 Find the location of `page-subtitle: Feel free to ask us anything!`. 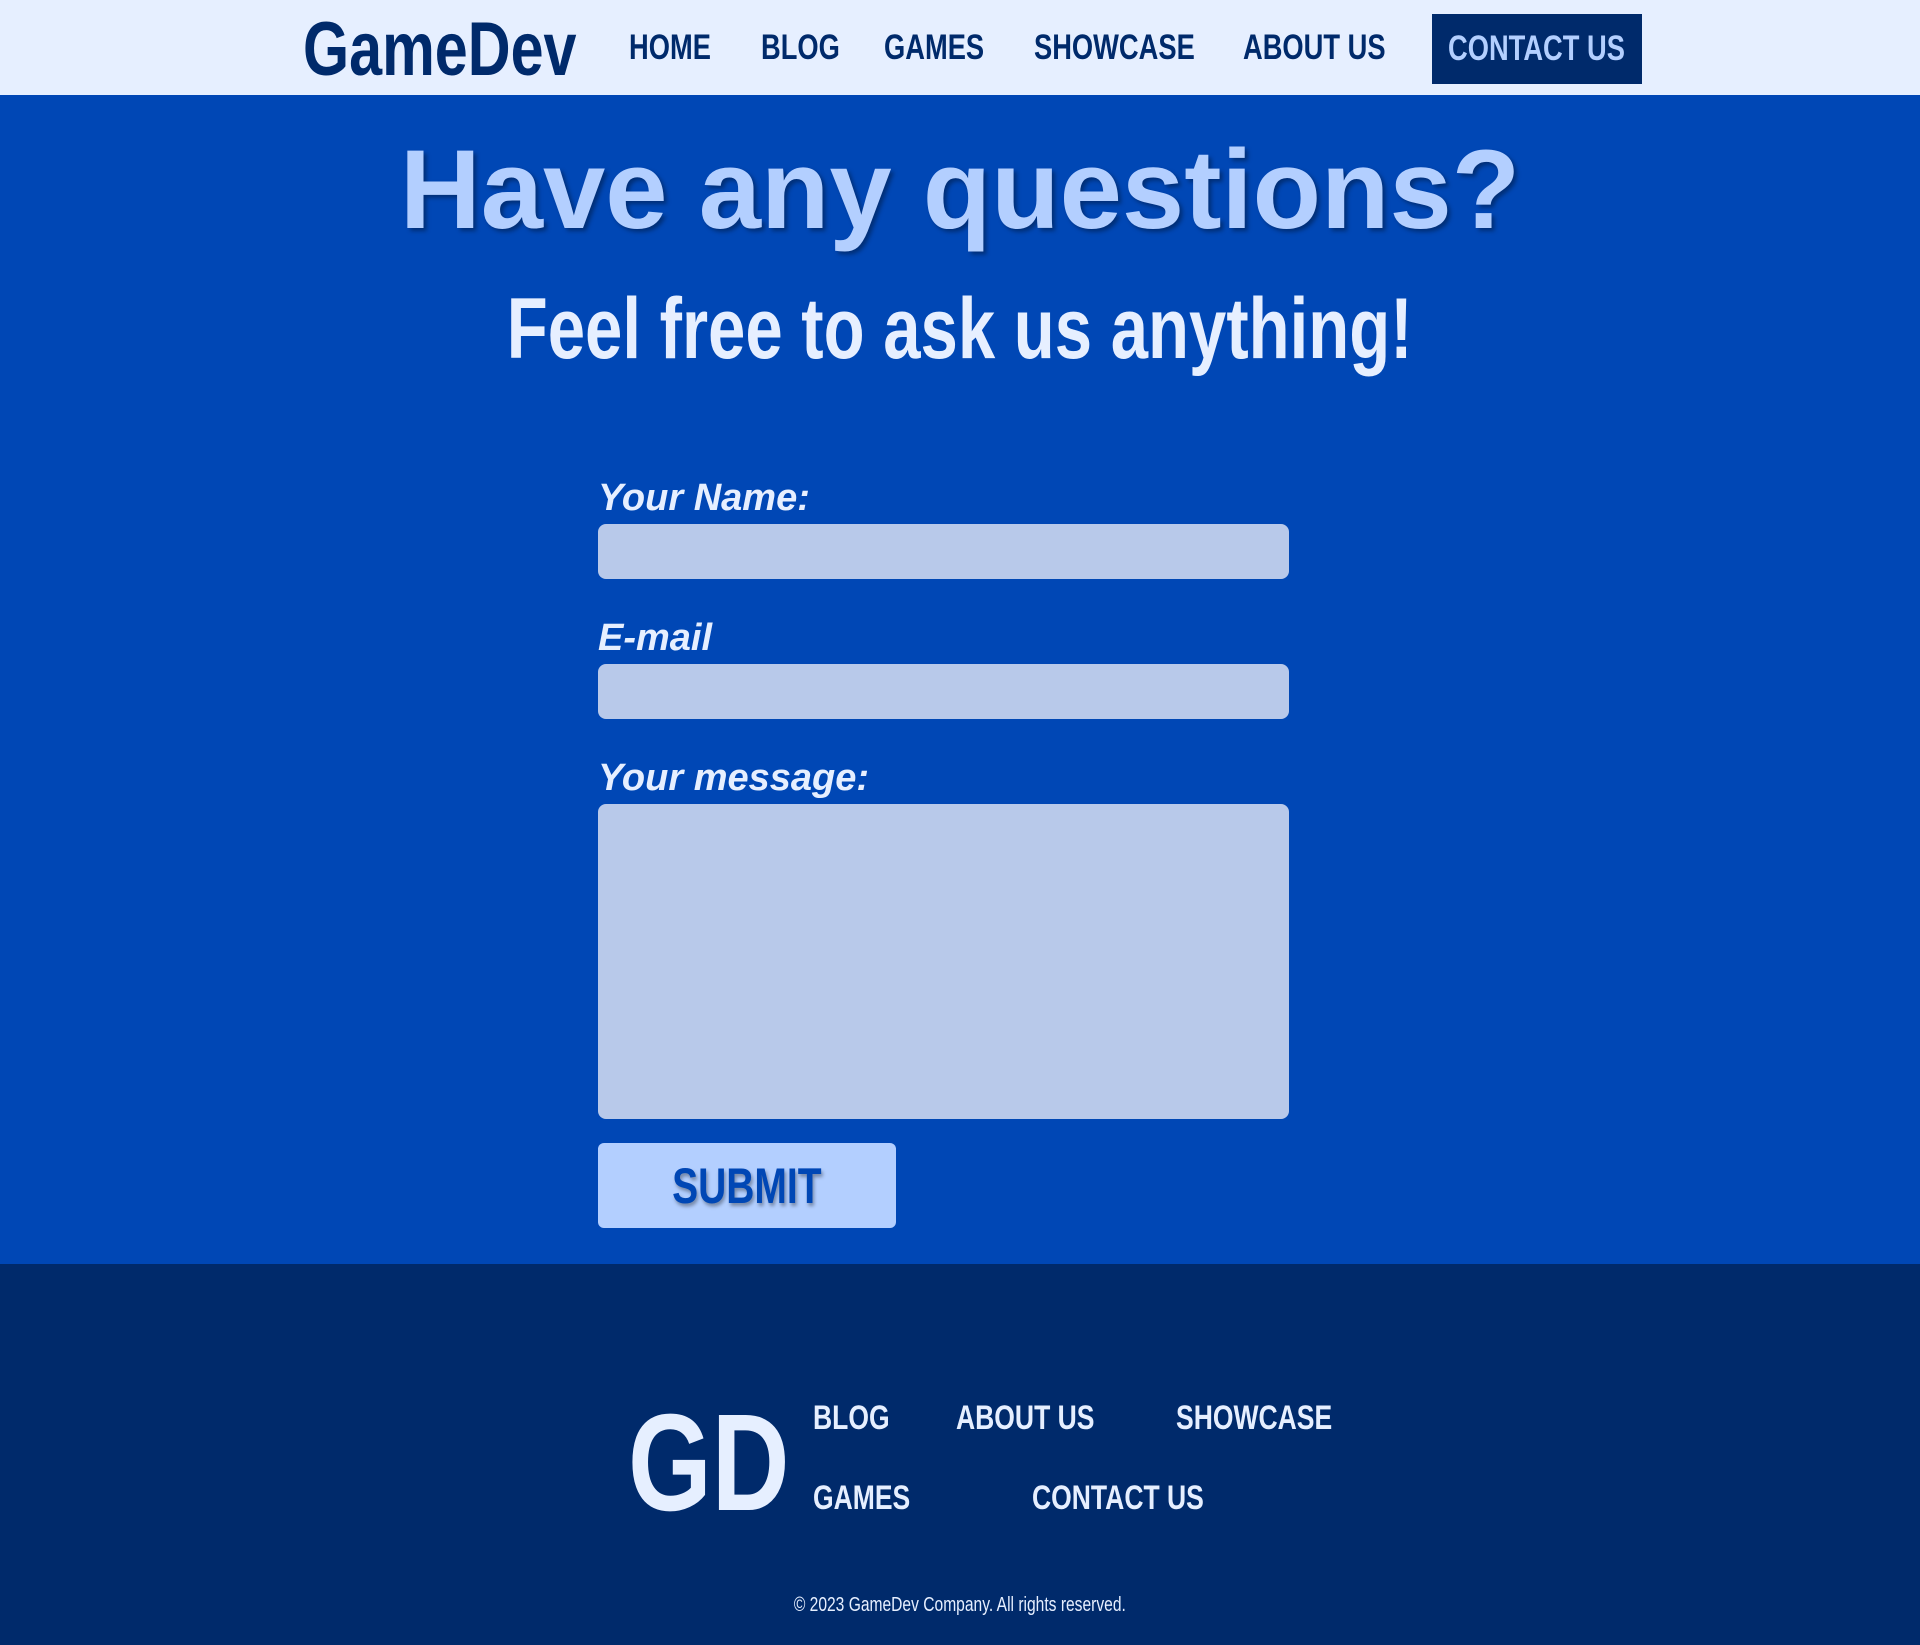

page-subtitle: Feel free to ask us anything! is located at coordinates (960, 329).